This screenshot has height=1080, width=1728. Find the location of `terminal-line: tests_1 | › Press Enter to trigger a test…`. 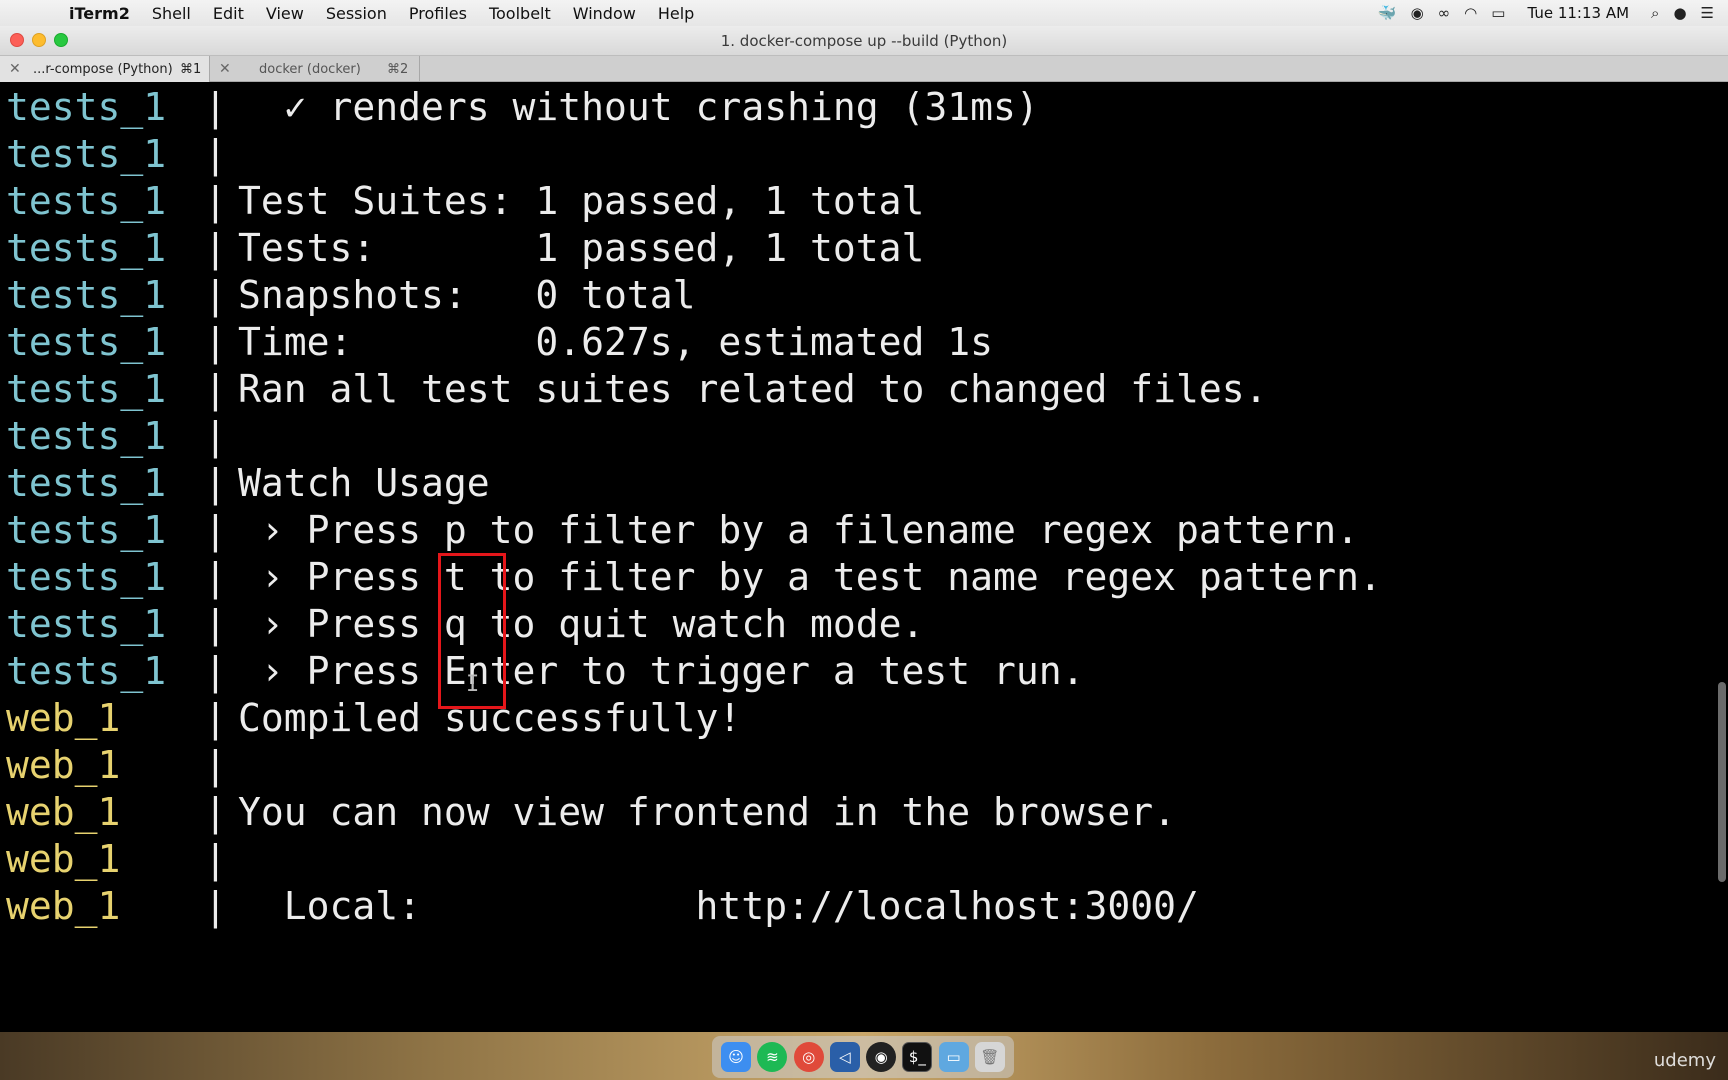

terminal-line: tests_1 | › Press Enter to trigger a test… is located at coordinates (545, 671).